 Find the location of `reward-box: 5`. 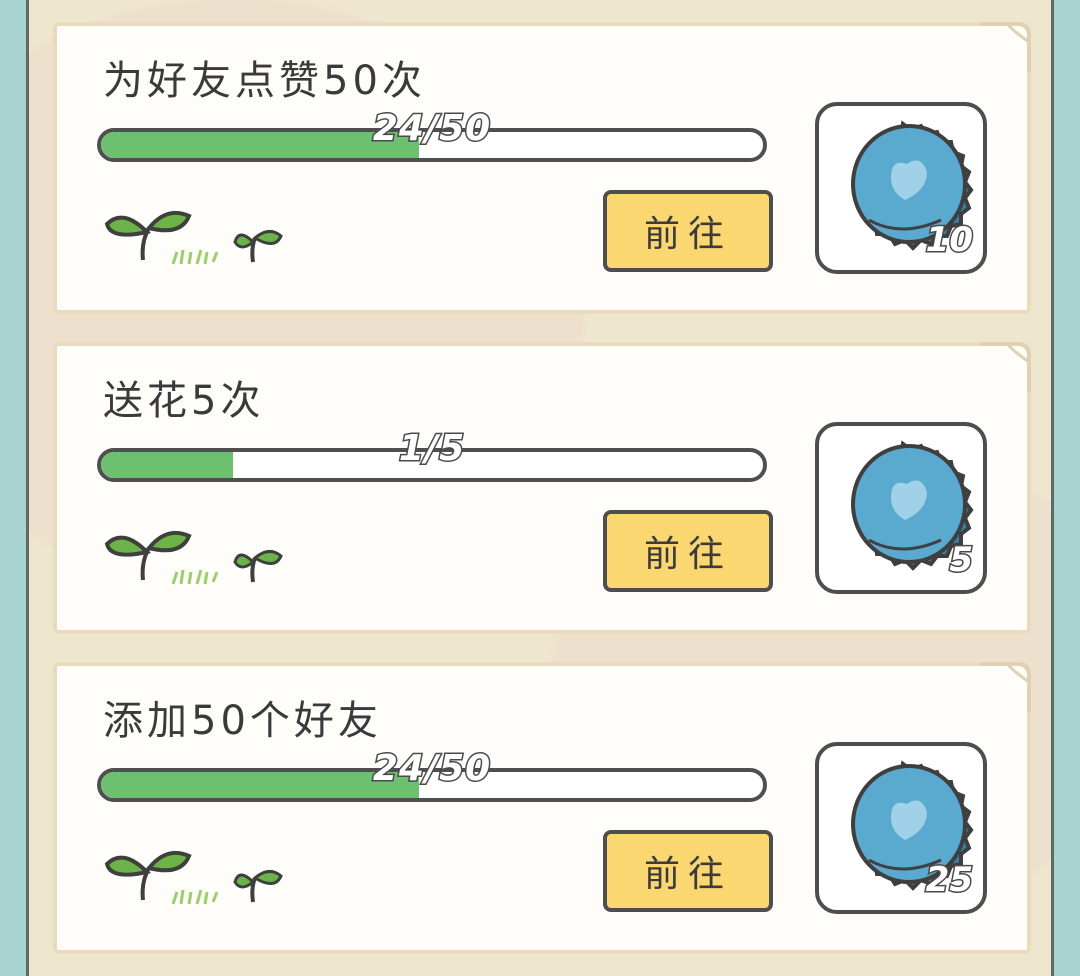

reward-box: 5 is located at coordinates (901, 508).